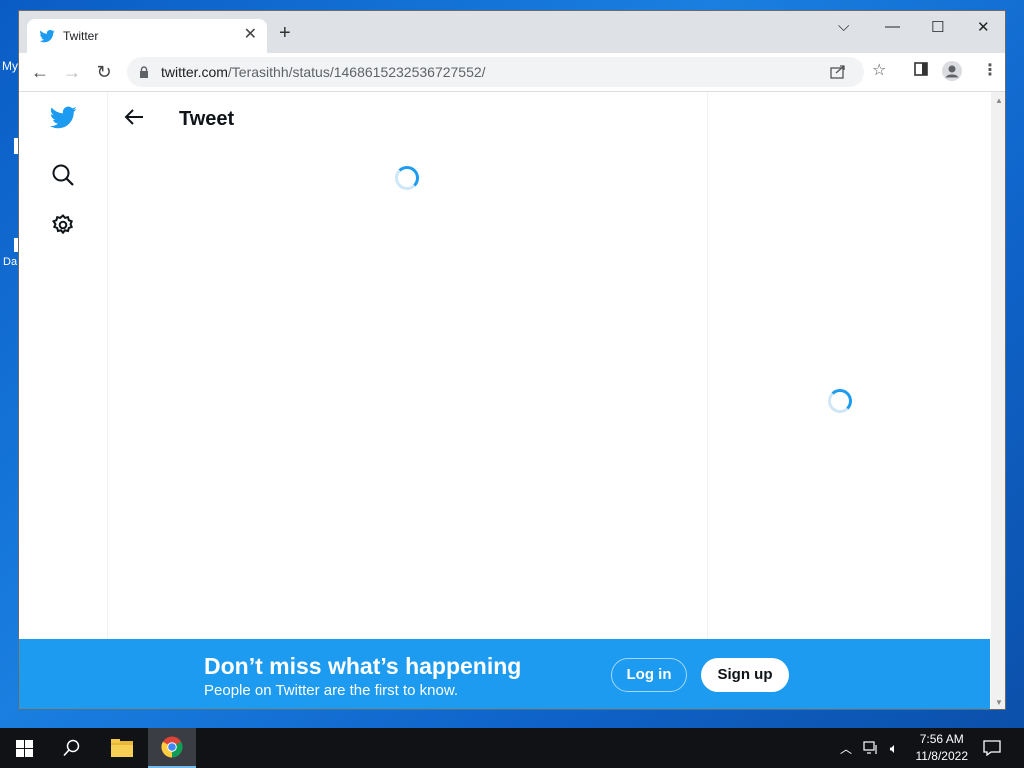 This screenshot has width=1024, height=768. I want to click on reload-icon: ↻, so click(104, 72).